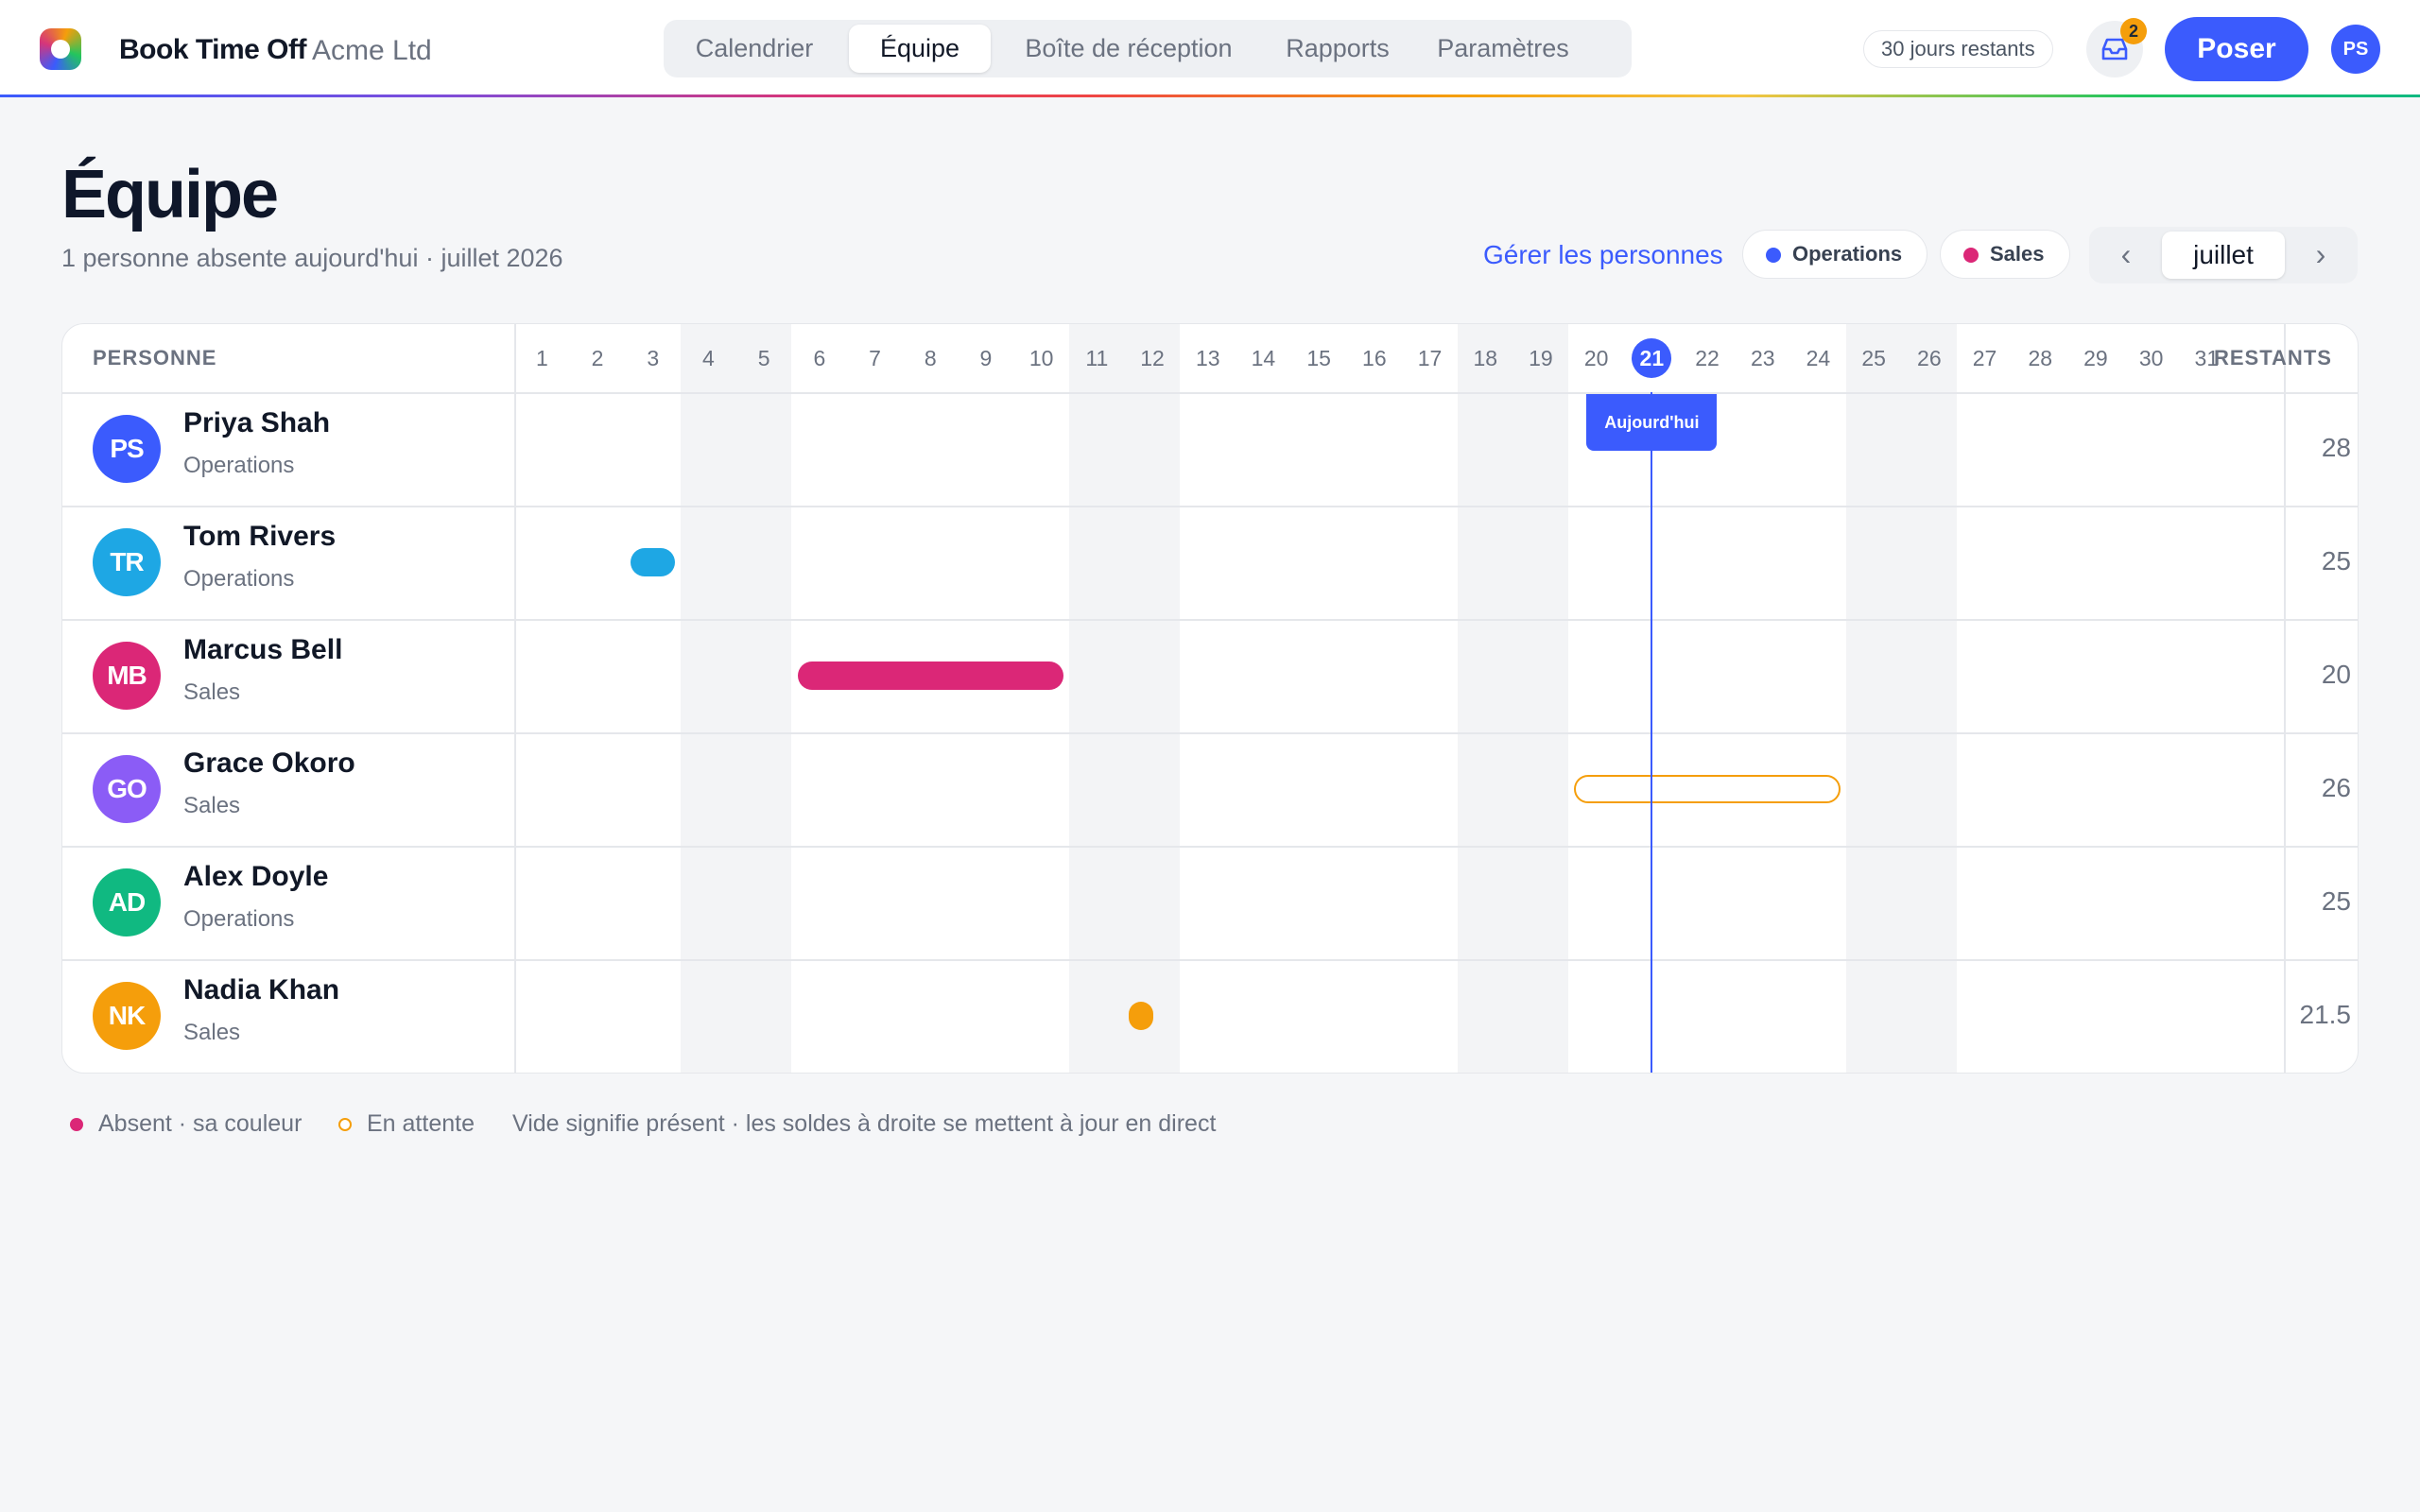  What do you see at coordinates (875, 358) in the screenshot?
I see `day-header-7: 7` at bounding box center [875, 358].